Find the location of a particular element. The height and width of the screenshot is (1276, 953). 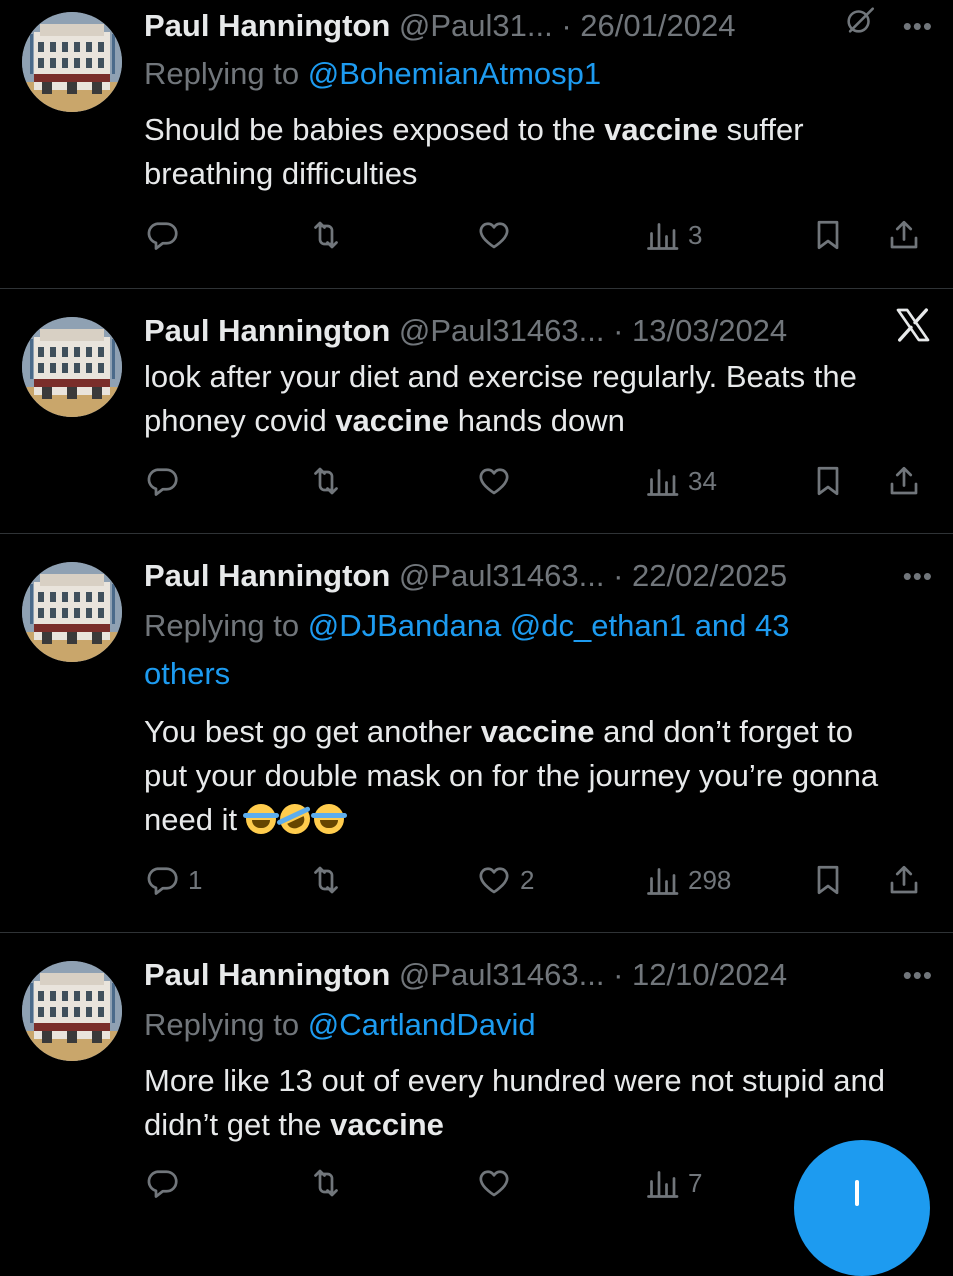

tweet-text-part: hands down is located at coordinates (537, 420).